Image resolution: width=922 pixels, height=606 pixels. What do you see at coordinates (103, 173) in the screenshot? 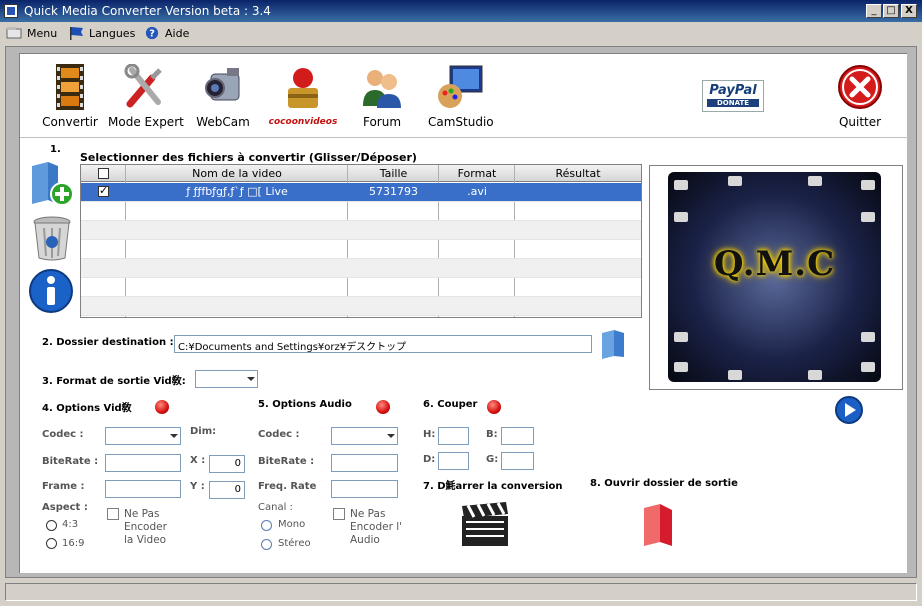
I see `select-all-checkbox` at bounding box center [103, 173].